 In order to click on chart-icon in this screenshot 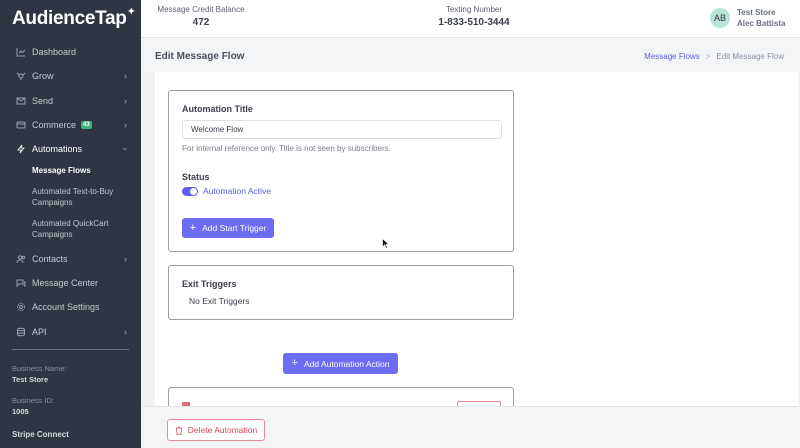, I will do `click(21, 52)`.